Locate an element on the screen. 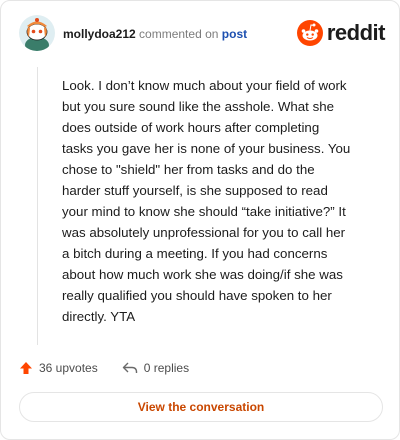 The width and height of the screenshot is (400, 440). snoo-avatar-icon is located at coordinates (37, 33).